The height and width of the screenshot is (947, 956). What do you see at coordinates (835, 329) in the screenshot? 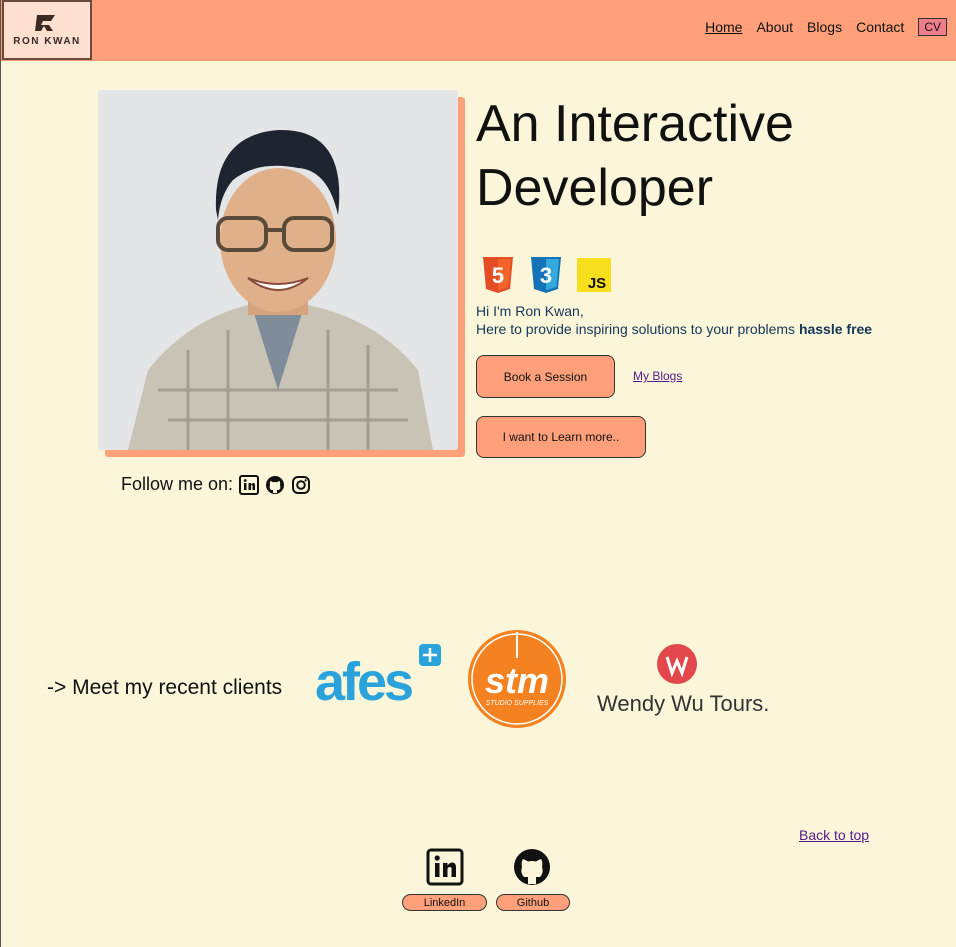
I see `intro-bold: hassle free` at bounding box center [835, 329].